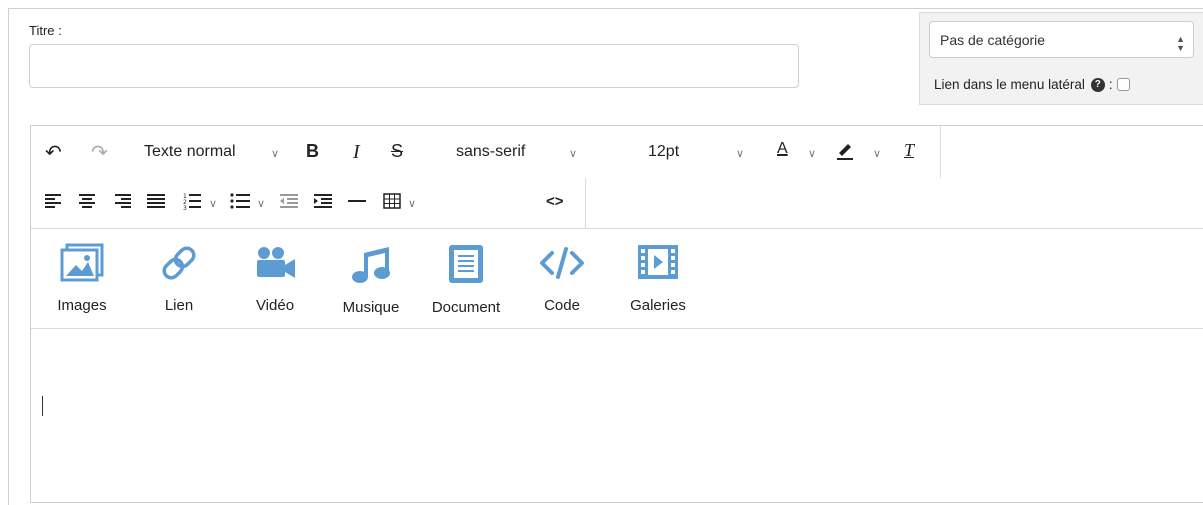 Image resolution: width=1203 pixels, height=505 pixels. What do you see at coordinates (1009, 84) in the screenshot?
I see `menu-link-label: Lien dans le menu latéral` at bounding box center [1009, 84].